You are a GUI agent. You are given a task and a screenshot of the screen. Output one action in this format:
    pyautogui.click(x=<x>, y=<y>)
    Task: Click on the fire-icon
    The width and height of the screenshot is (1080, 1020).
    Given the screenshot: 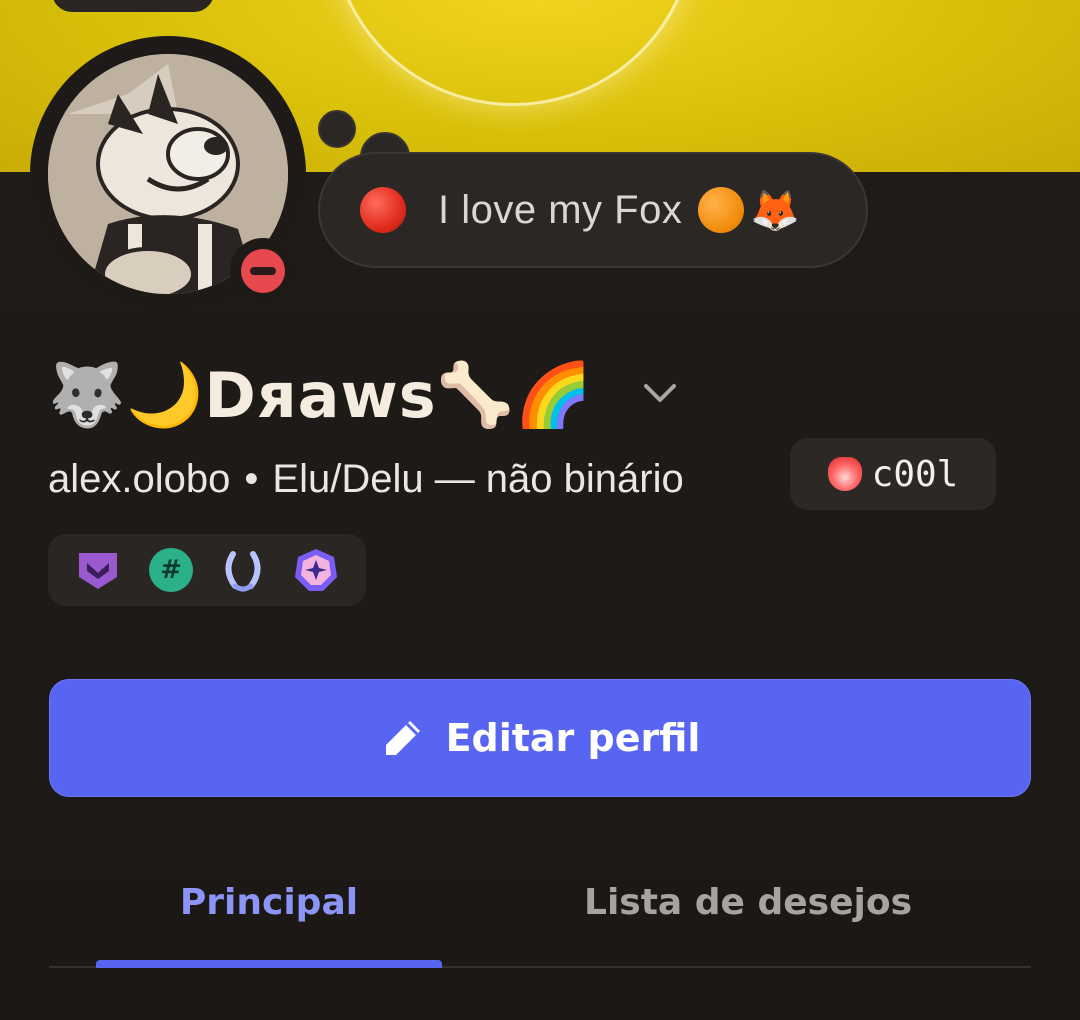 What is the action you would take?
    pyautogui.click(x=844, y=474)
    